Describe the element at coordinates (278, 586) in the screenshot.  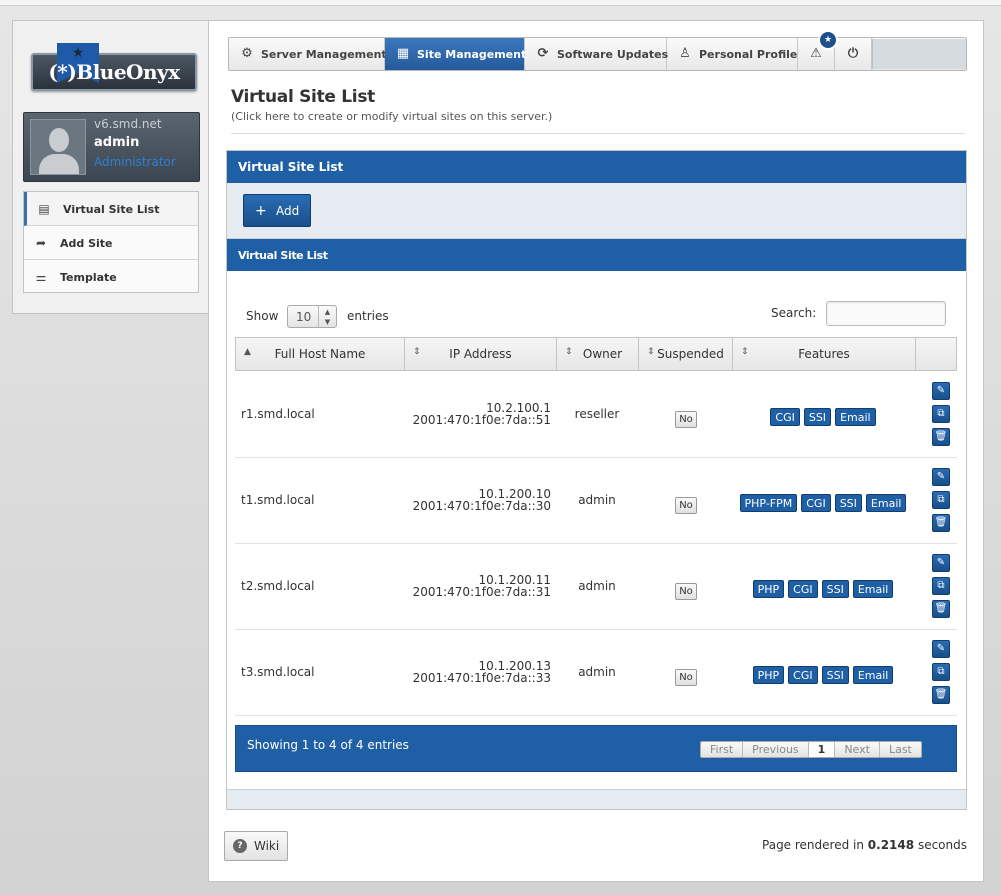
I see `host-name: t2.smd.local` at that location.